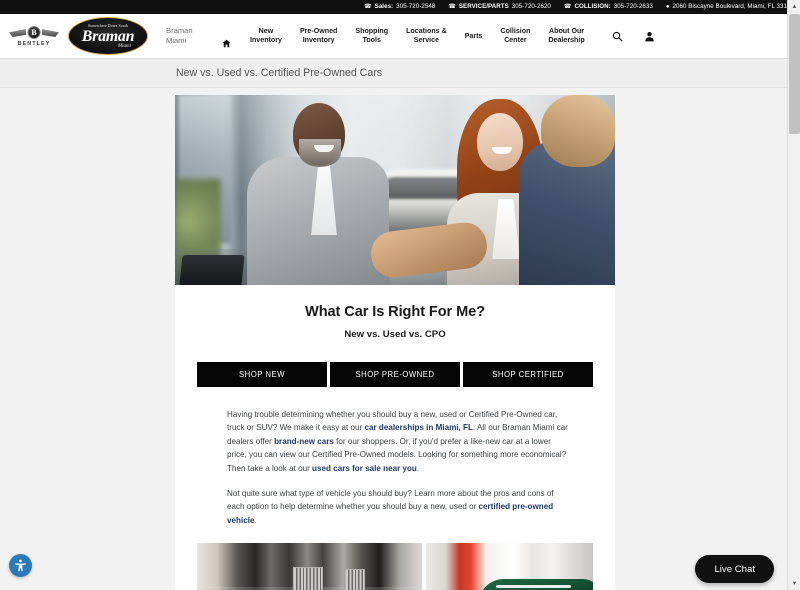 Image resolution: width=800 pixels, height=590 pixels. Describe the element at coordinates (633, 6) in the screenshot. I see `collision-phone-number: 305-720-2633` at that location.